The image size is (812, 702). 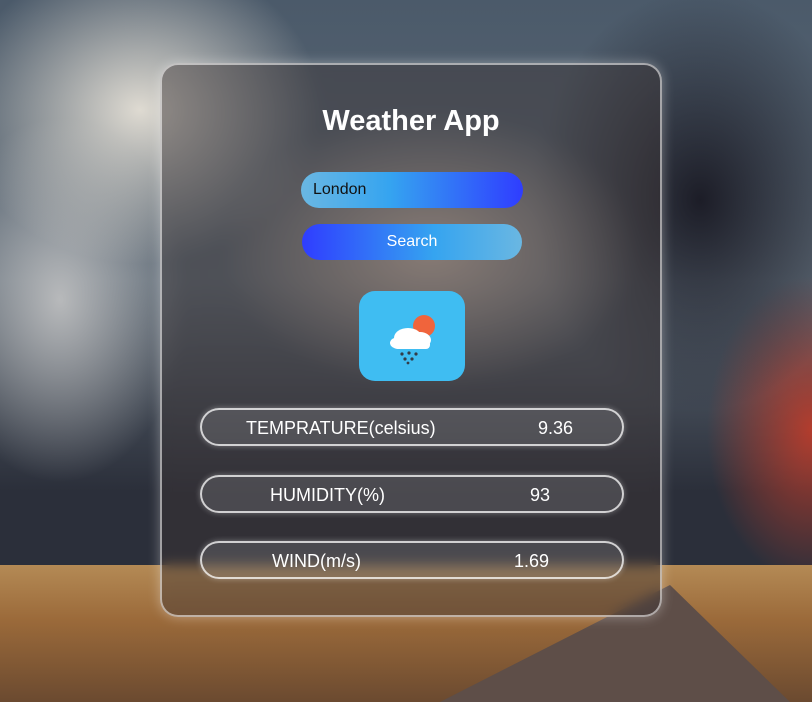 I want to click on wind-value: 1.69, so click(x=532, y=561).